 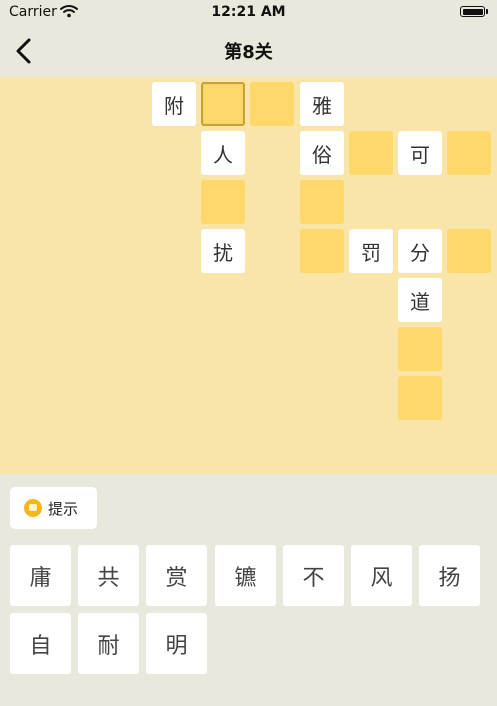 What do you see at coordinates (472, 11) in the screenshot?
I see `battery-icon` at bounding box center [472, 11].